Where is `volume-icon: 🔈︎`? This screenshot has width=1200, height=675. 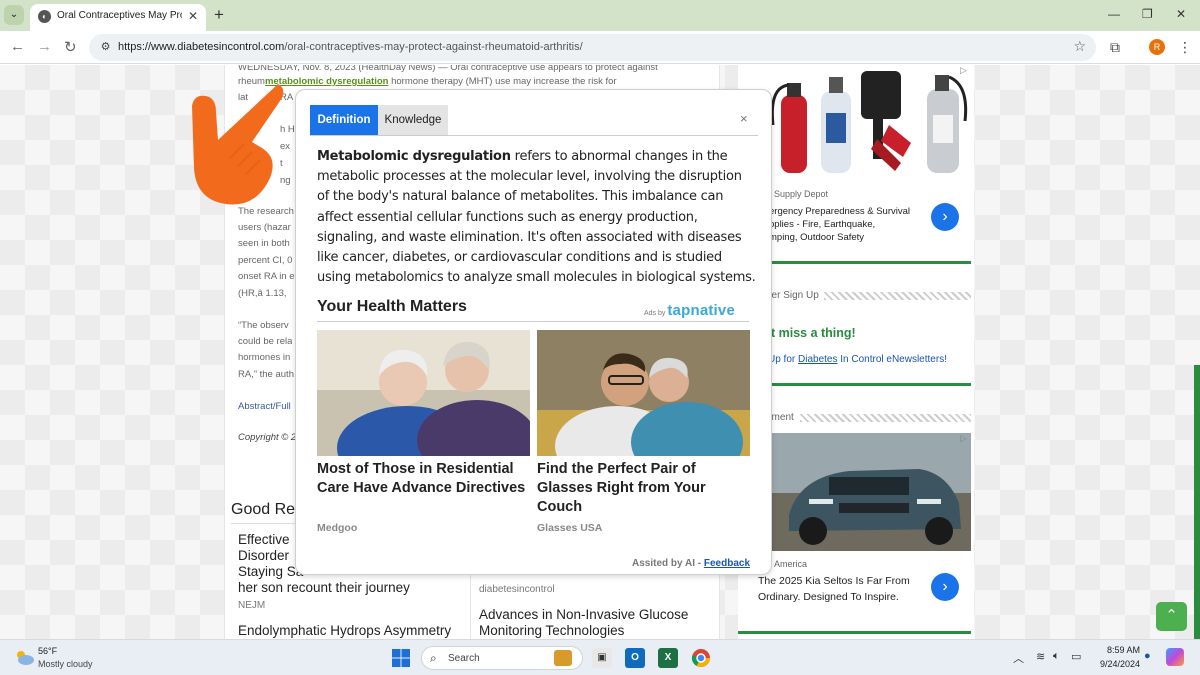
volume-icon: 🔈︎ is located at coordinates (1056, 656).